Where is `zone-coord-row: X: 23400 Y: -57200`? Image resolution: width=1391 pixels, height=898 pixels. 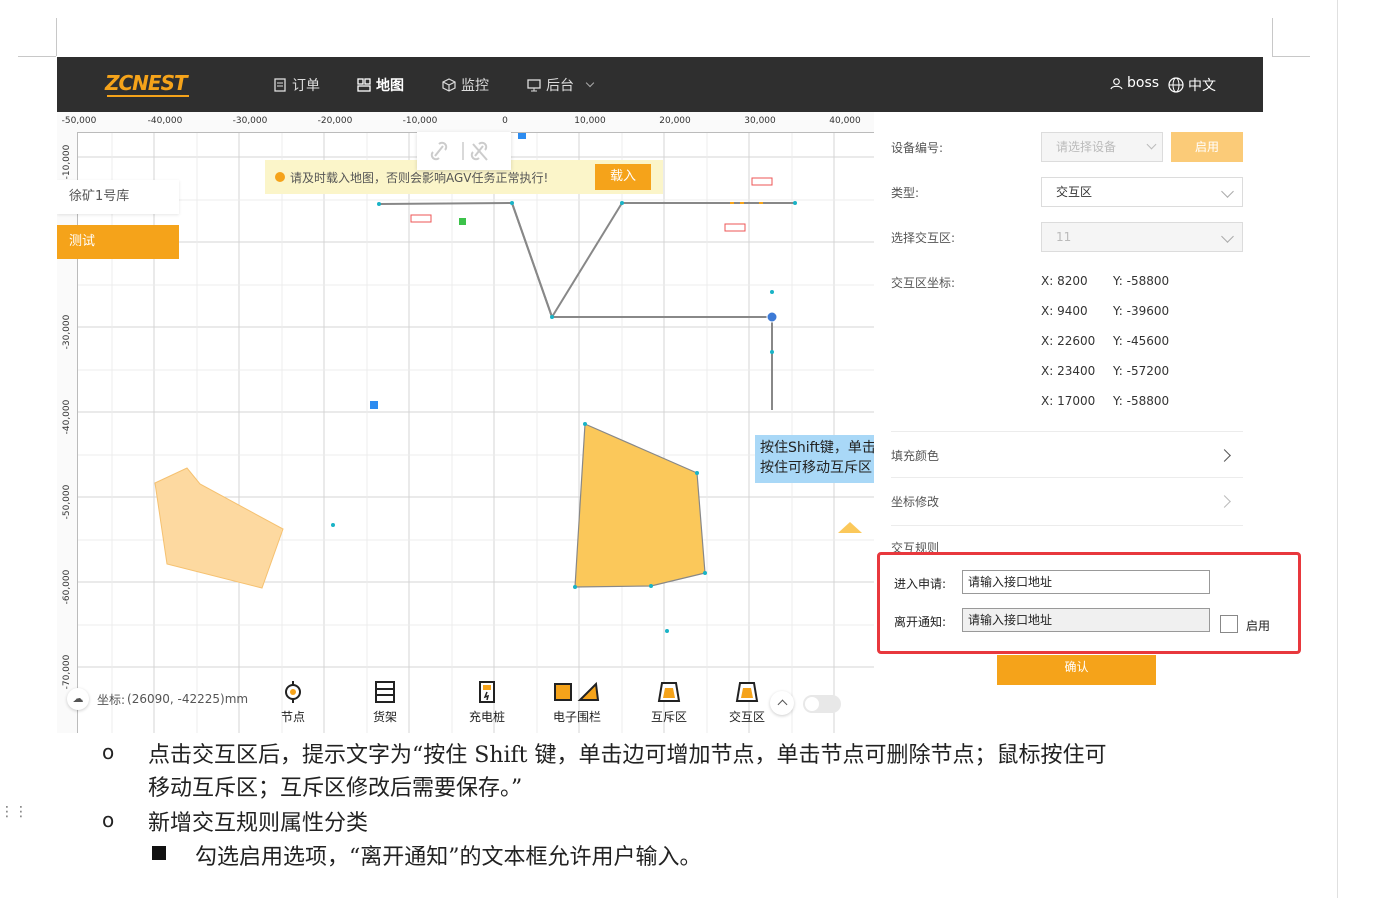 zone-coord-row: X: 23400 Y: -57200 is located at coordinates (1105, 371).